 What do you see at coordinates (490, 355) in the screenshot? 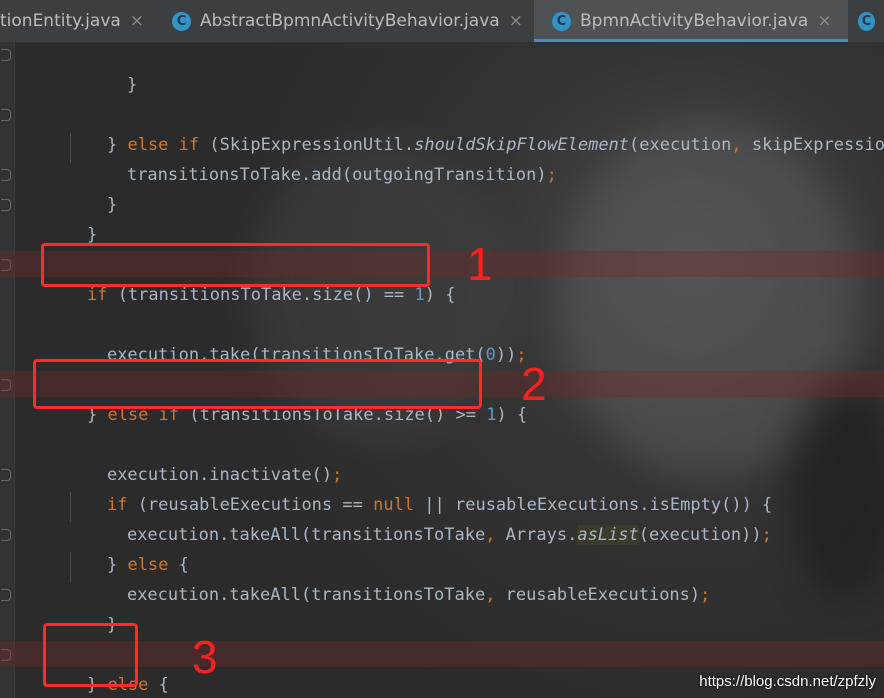
I see `number-literal: 0` at bounding box center [490, 355].